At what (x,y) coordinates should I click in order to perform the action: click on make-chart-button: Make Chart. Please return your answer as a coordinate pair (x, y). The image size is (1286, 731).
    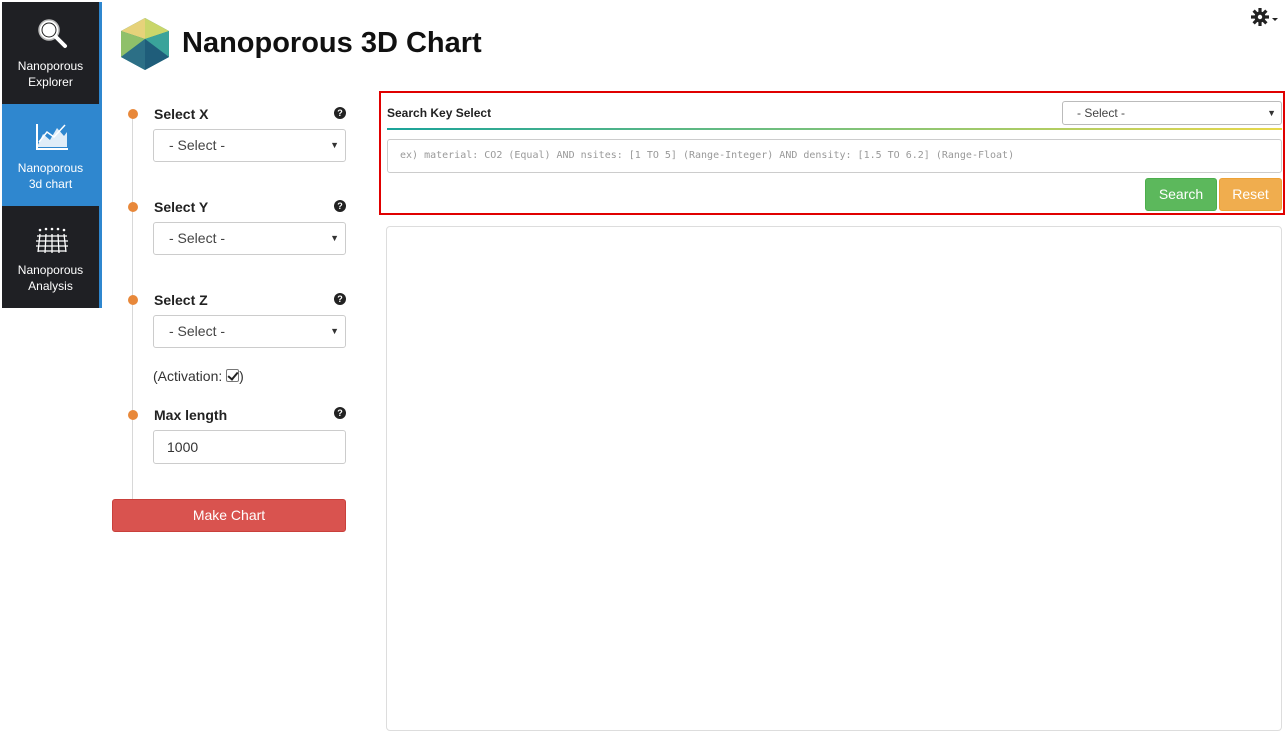
    Looking at the image, I should click on (229, 515).